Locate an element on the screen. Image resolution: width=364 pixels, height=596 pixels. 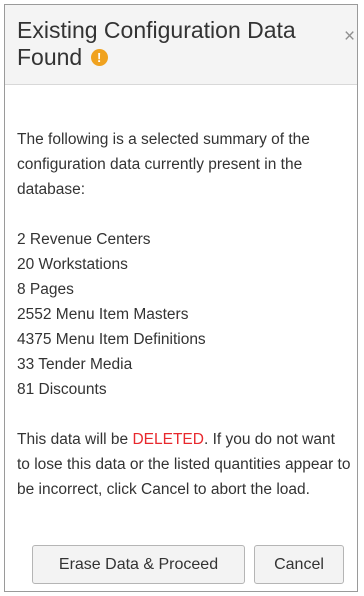
dialog-footer: Erase Data & Proceed Cancel is located at coordinates (181, 568).